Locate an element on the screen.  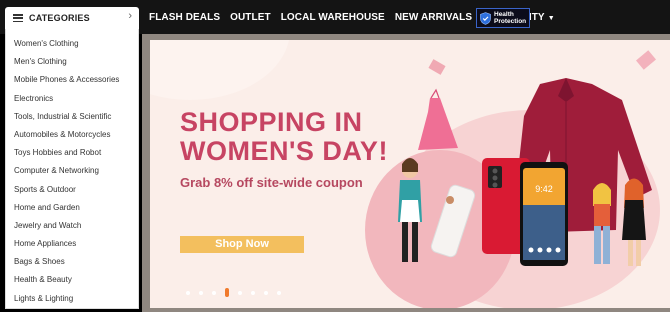
sidebar-item-computer: Computer & Networking is located at coordinates (72, 171).